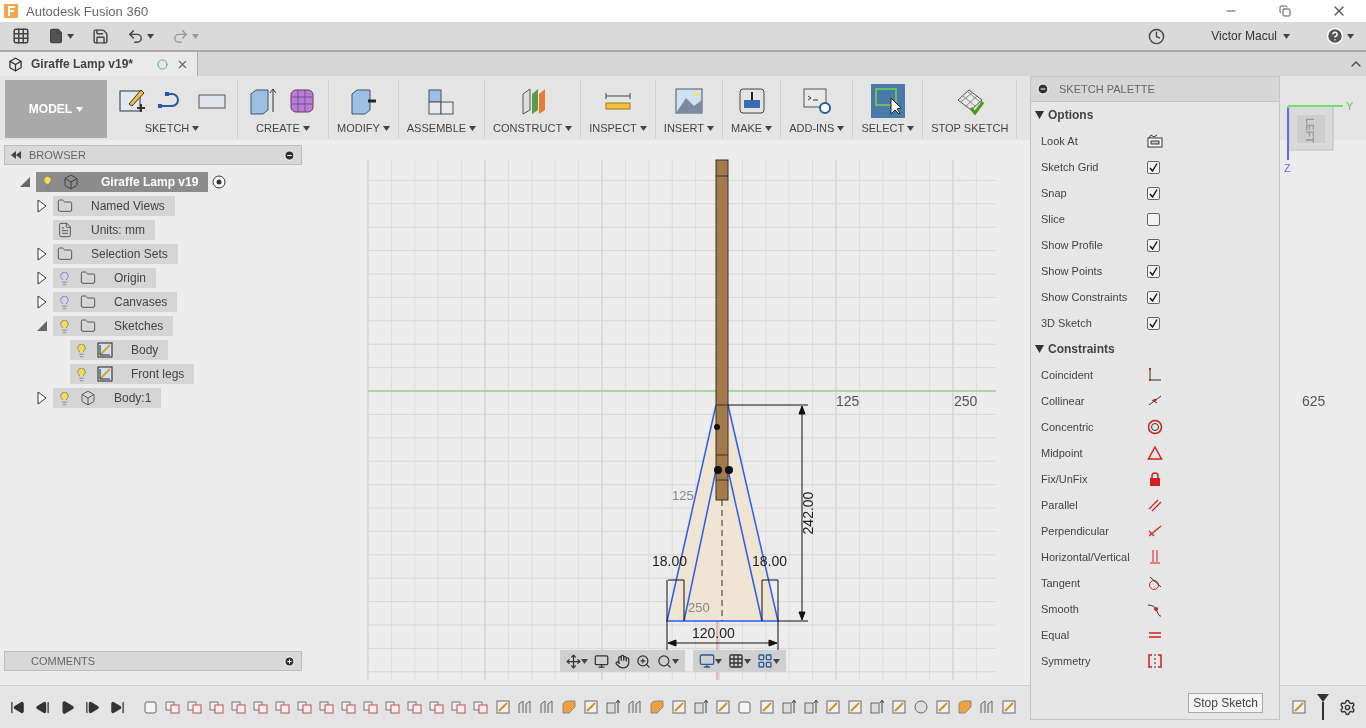 The width and height of the screenshot is (1366, 728). What do you see at coordinates (1250, 36) in the screenshot?
I see `user-menu-button: Victor Macul` at bounding box center [1250, 36].